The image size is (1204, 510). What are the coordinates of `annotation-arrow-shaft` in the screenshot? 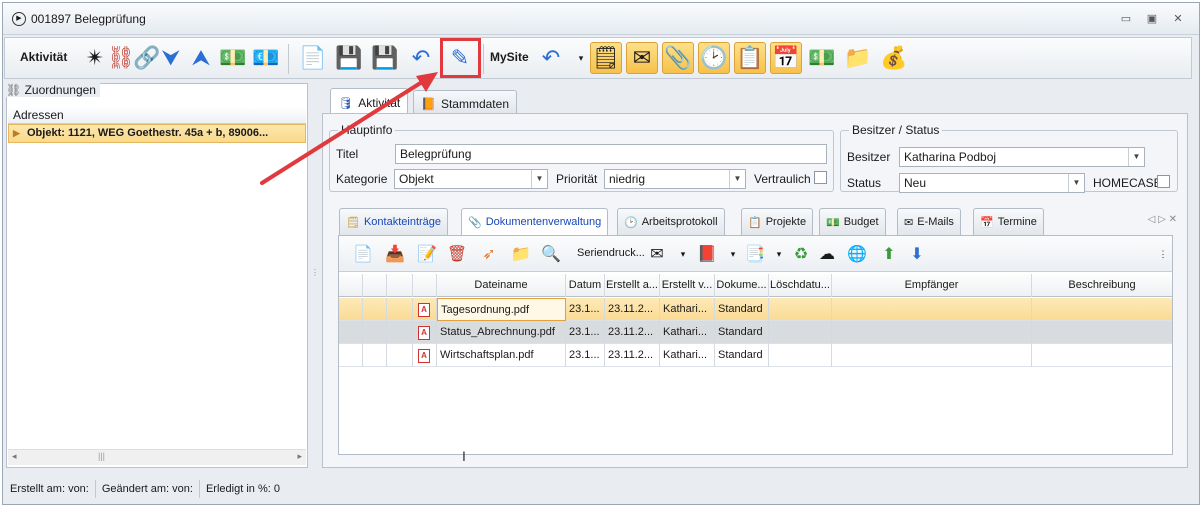 It's located at (346, 130).